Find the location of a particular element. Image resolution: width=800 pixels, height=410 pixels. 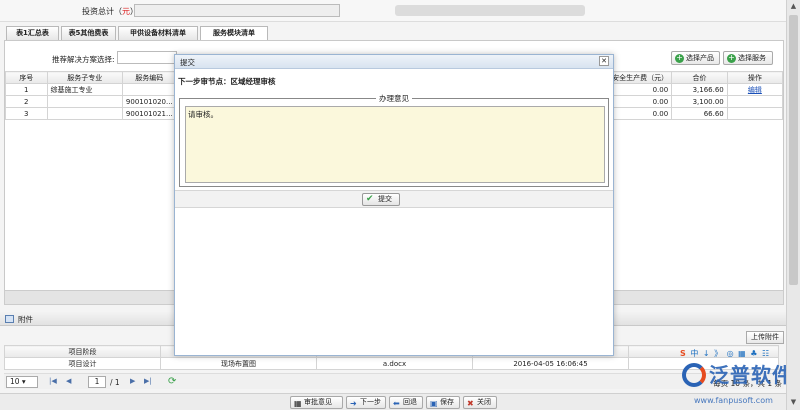

scroll-down-icon: ▼ is located at coordinates (793, 402).